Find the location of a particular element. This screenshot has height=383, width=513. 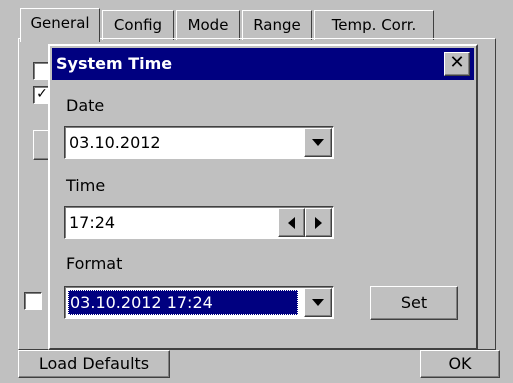

tab-range: Range is located at coordinates (277, 25).